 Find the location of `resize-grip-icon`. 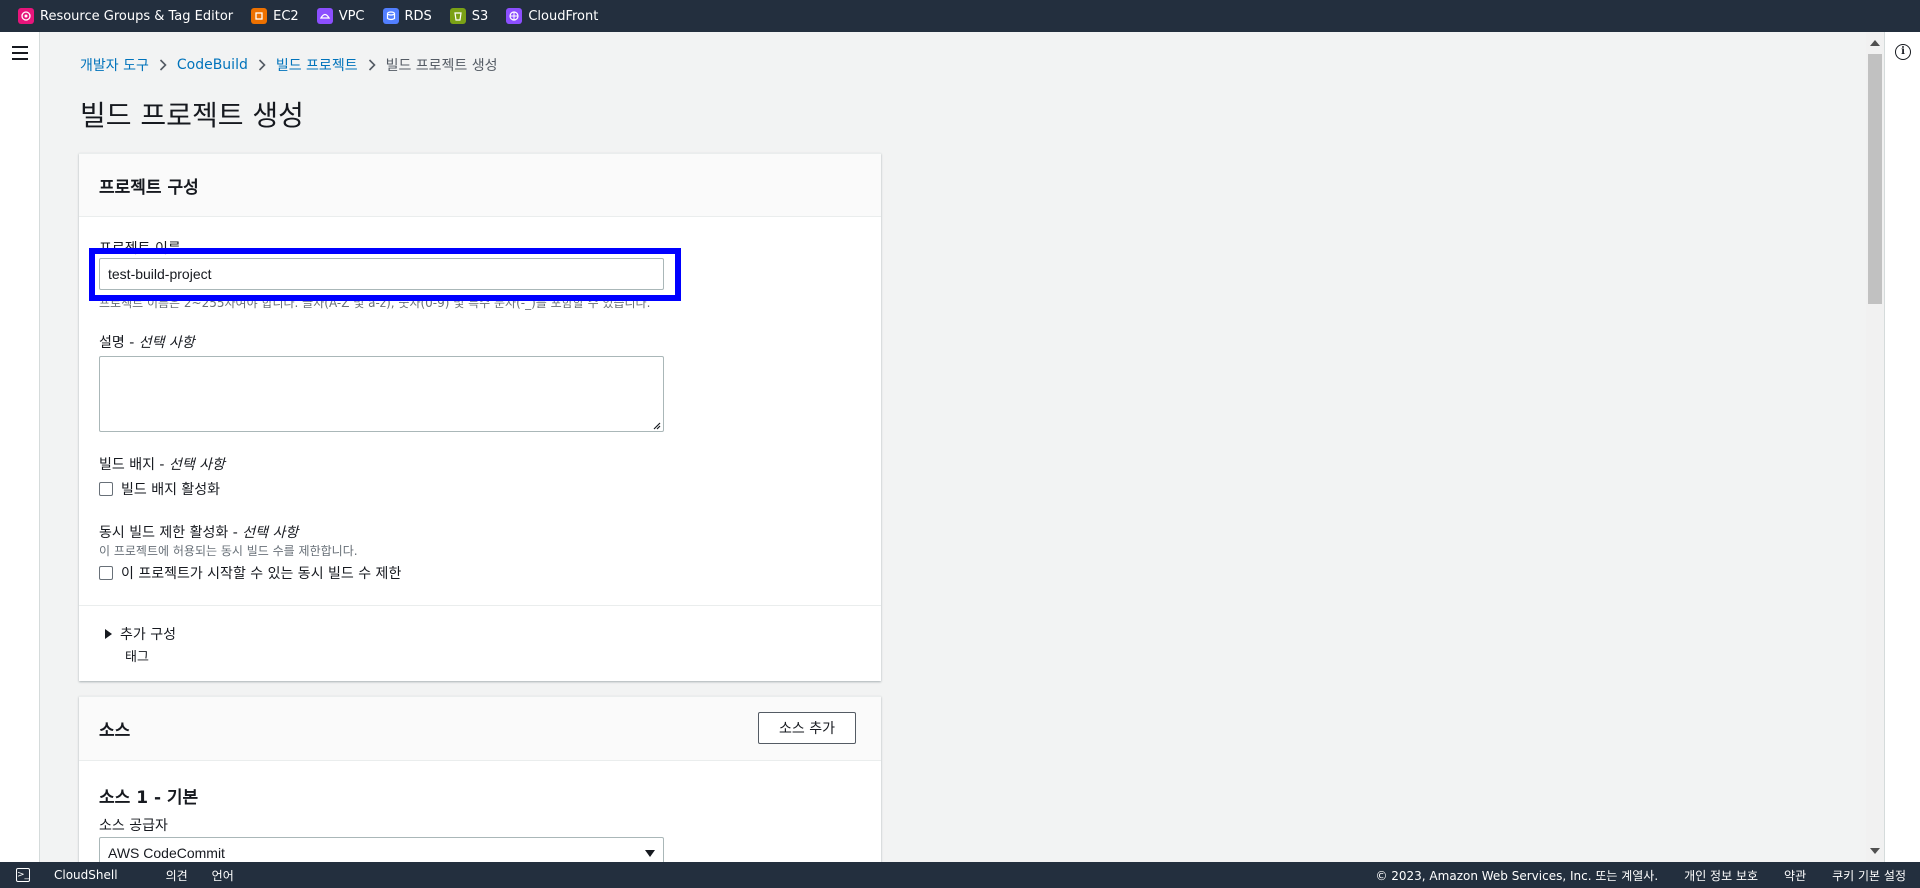

resize-grip-icon is located at coordinates (656, 425).